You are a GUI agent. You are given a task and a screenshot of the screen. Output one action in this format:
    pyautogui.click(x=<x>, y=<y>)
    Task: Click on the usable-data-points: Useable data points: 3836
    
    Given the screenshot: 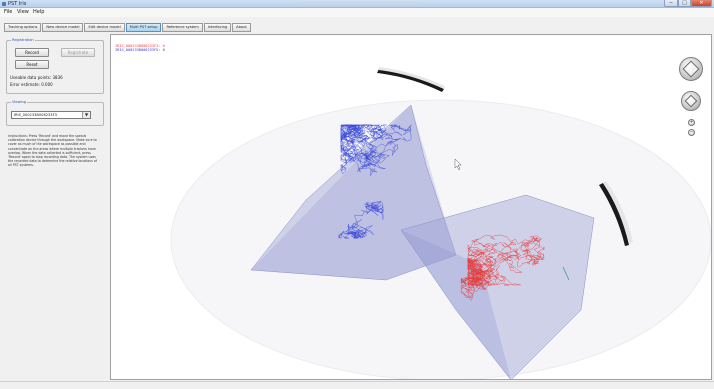 What is the action you would take?
    pyautogui.click(x=36, y=77)
    